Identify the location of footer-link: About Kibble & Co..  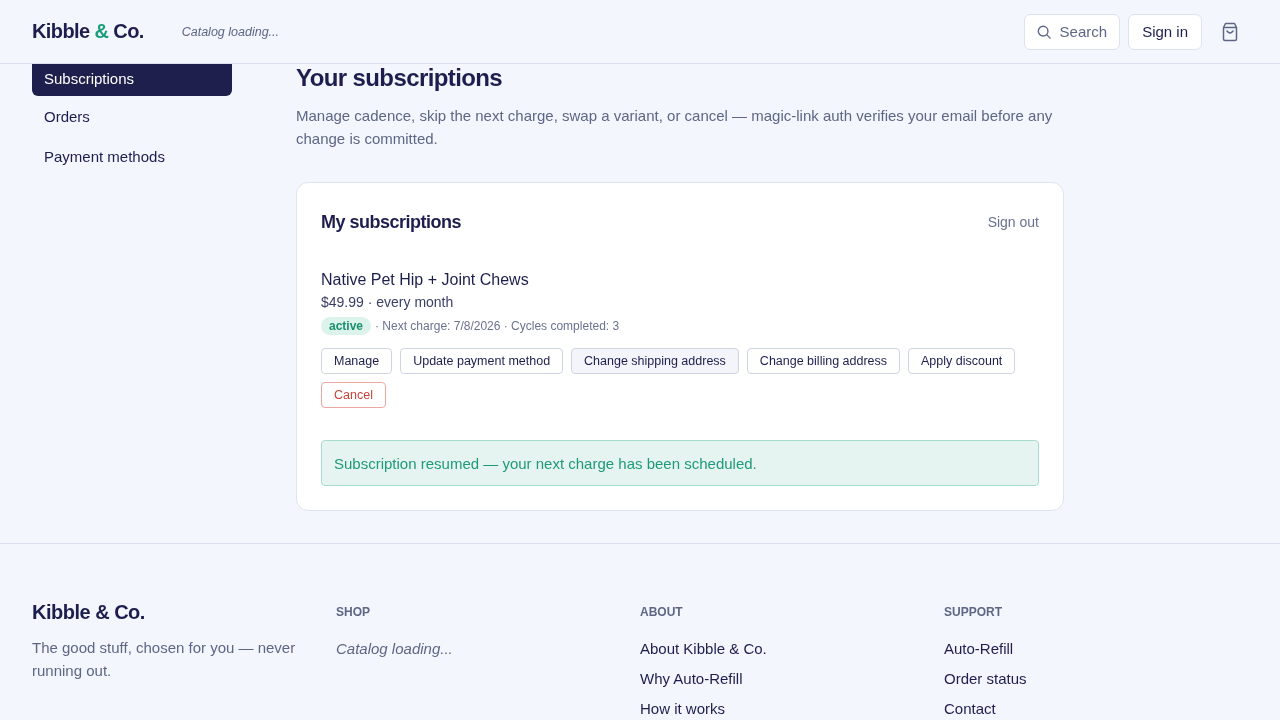
(703, 649).